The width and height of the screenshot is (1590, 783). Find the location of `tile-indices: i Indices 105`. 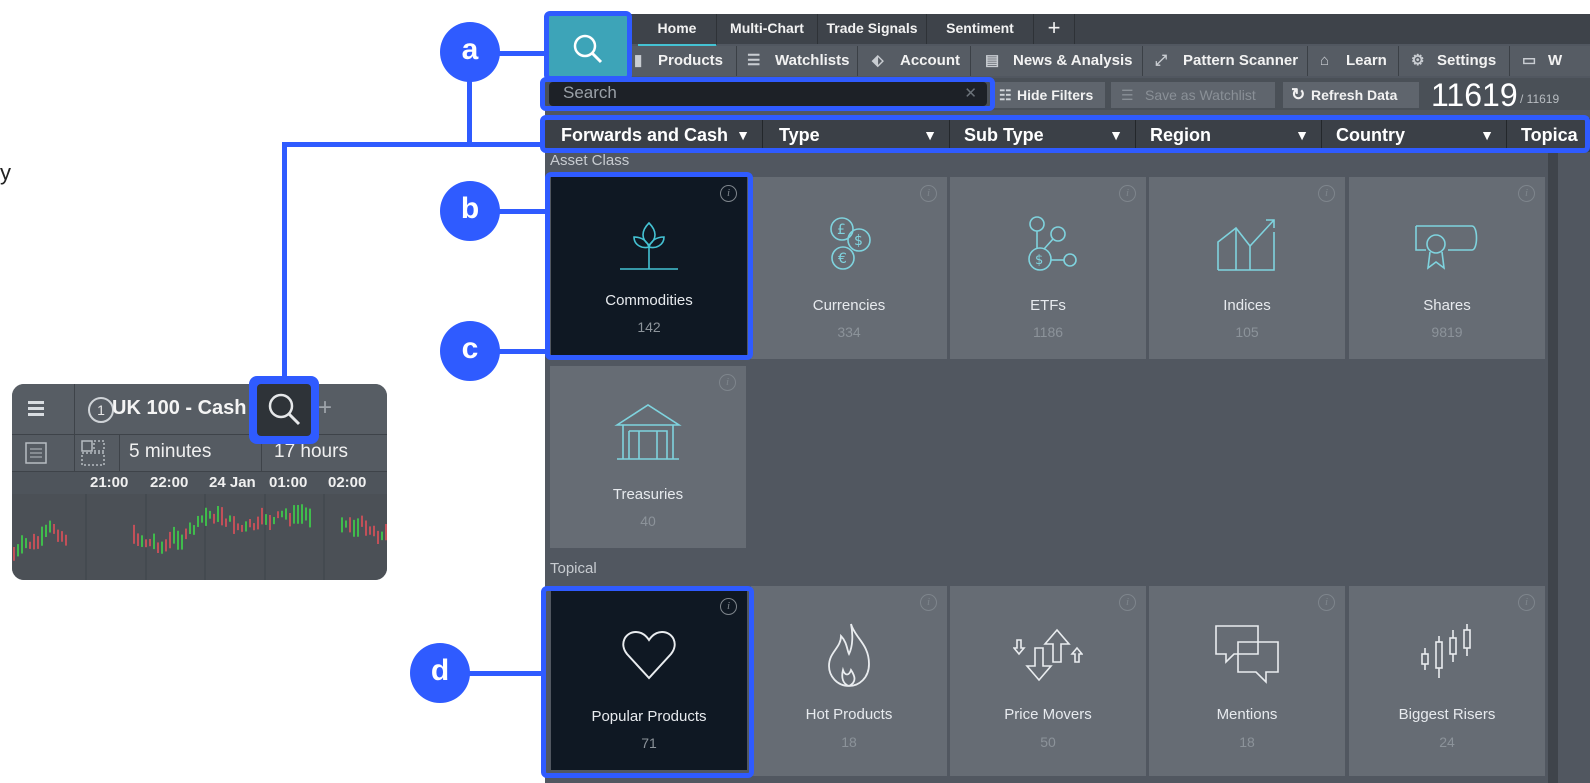

tile-indices: i Indices 105 is located at coordinates (1247, 268).